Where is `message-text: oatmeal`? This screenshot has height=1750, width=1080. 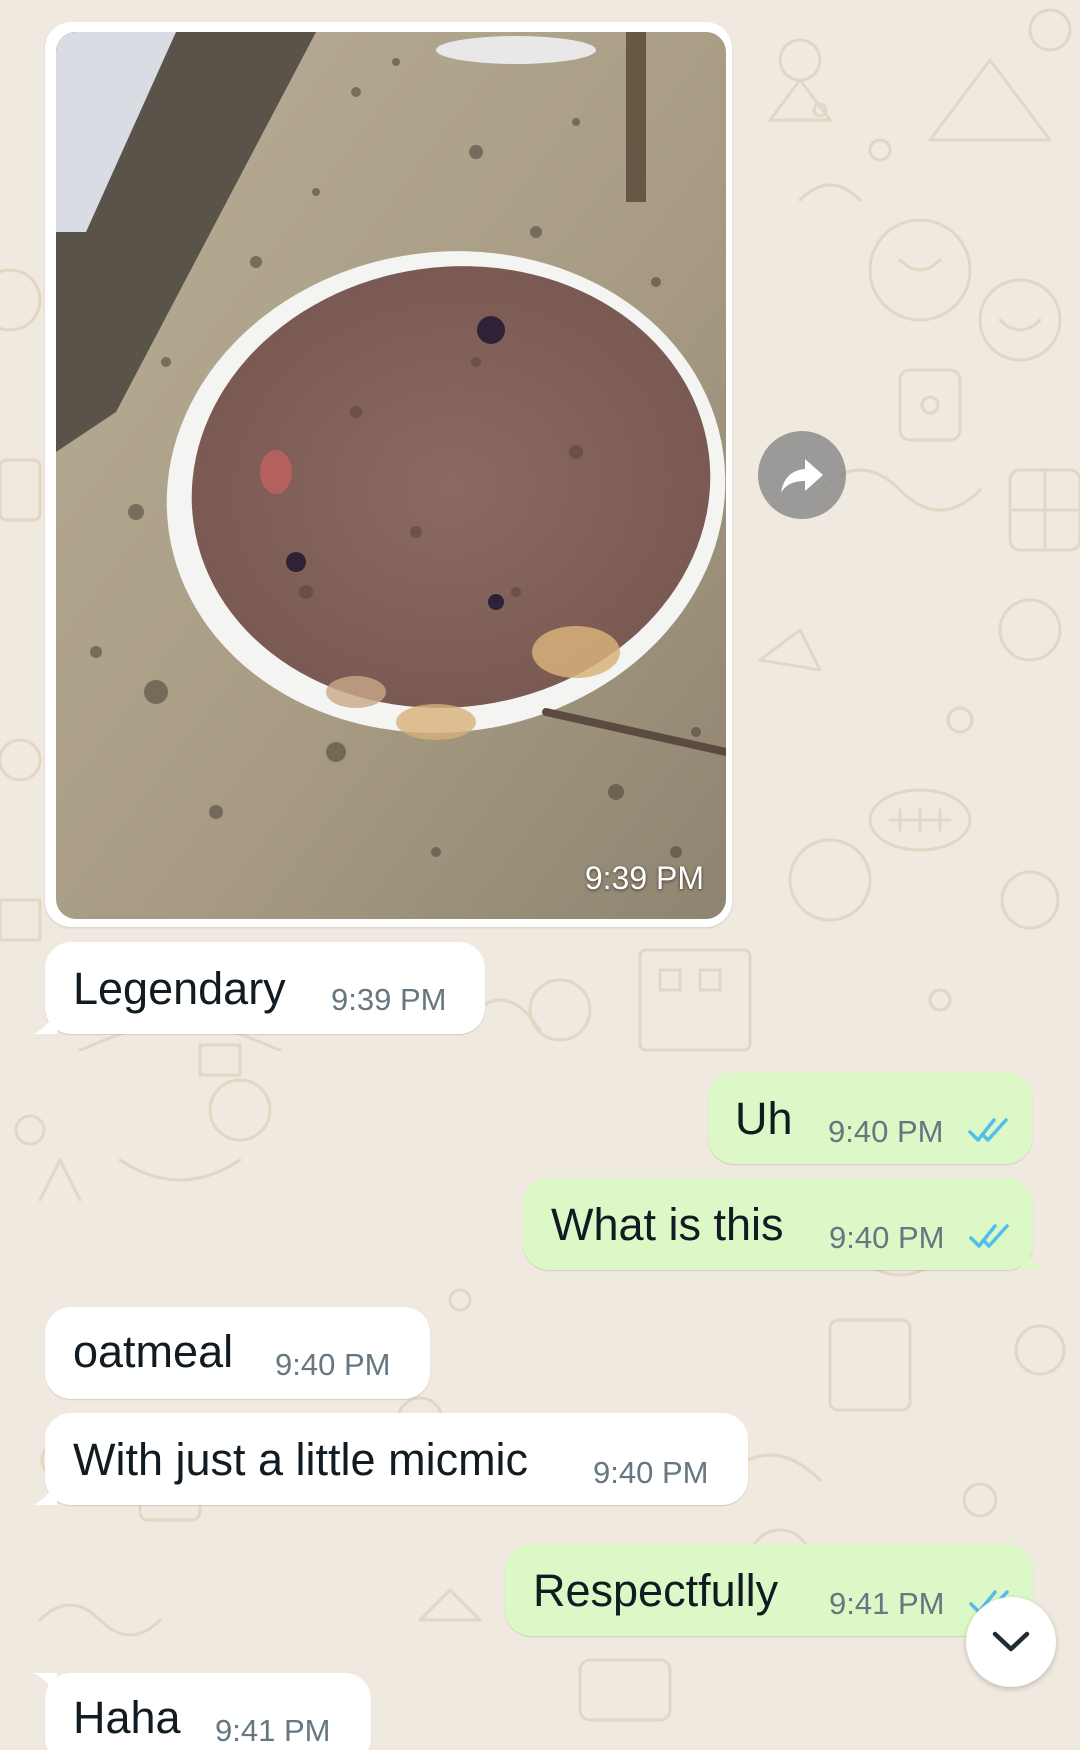
message-text: oatmeal is located at coordinates (153, 1351).